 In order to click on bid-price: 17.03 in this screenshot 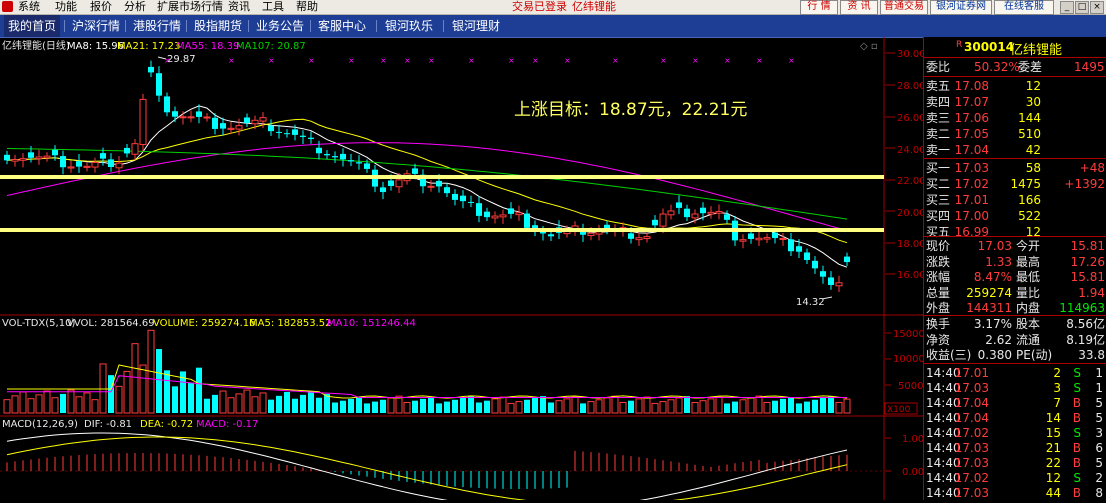, I will do `click(971, 168)`.